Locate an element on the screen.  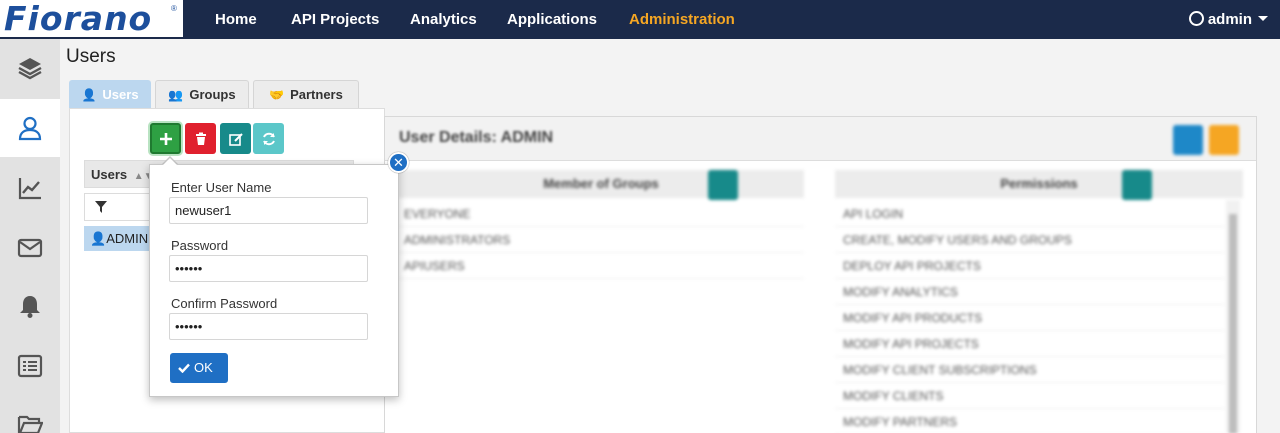
permissions-scrollbar is located at coordinates (1233, 316).